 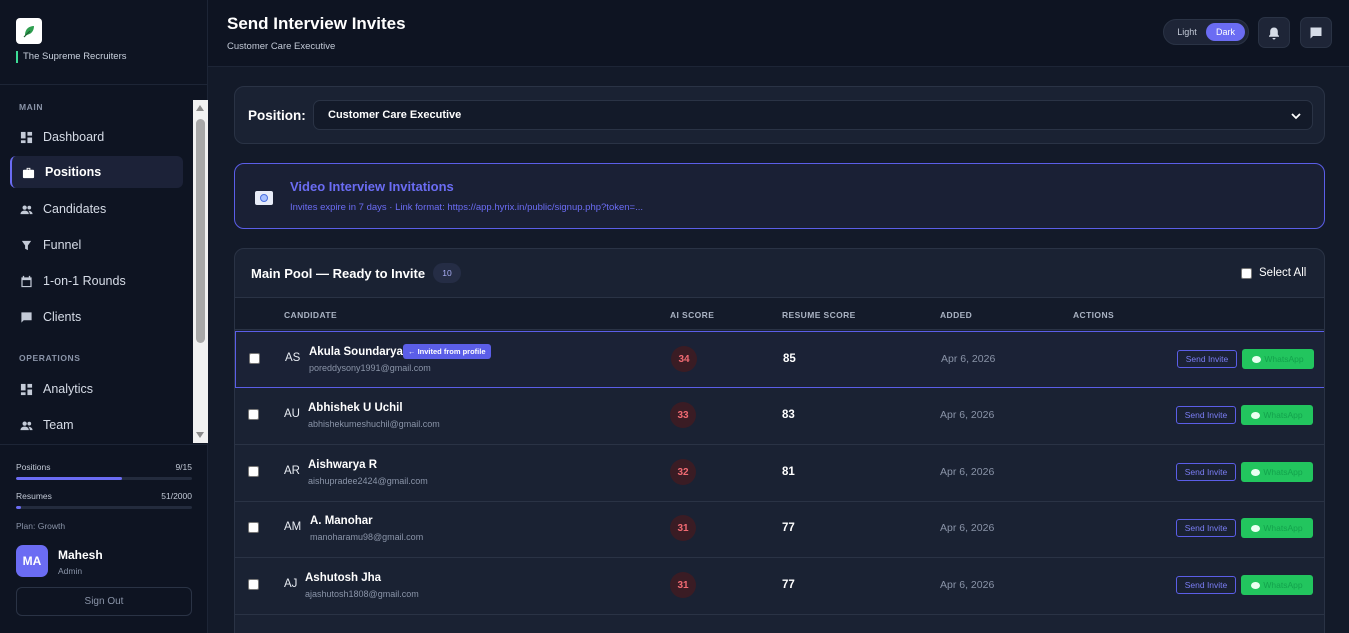 What do you see at coordinates (96, 281) in the screenshot?
I see `sidebar-item-rounds: 1-on-1 Rounds` at bounding box center [96, 281].